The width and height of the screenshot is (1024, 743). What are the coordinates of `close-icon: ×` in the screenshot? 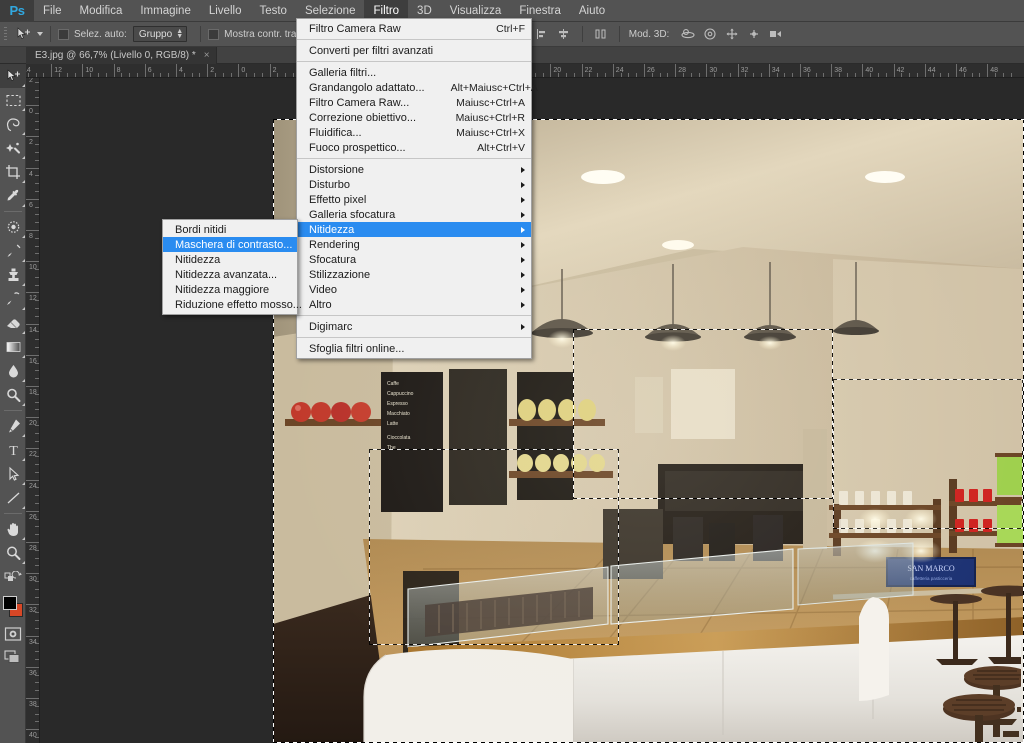 It's located at (207, 55).